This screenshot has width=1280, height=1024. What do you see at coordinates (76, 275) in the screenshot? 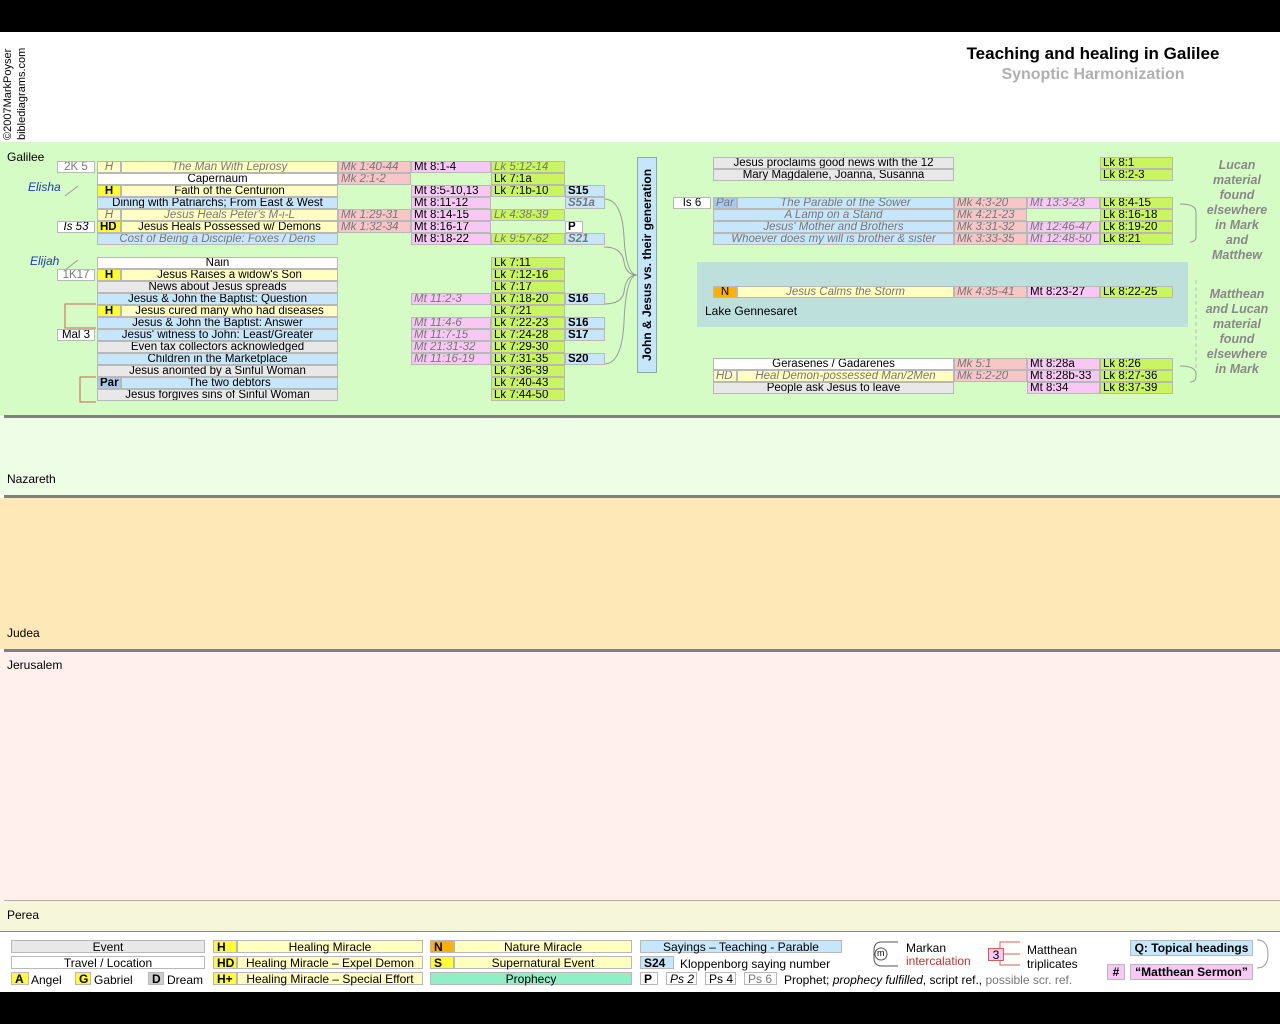
I see `ot-reference: 1K17` at bounding box center [76, 275].